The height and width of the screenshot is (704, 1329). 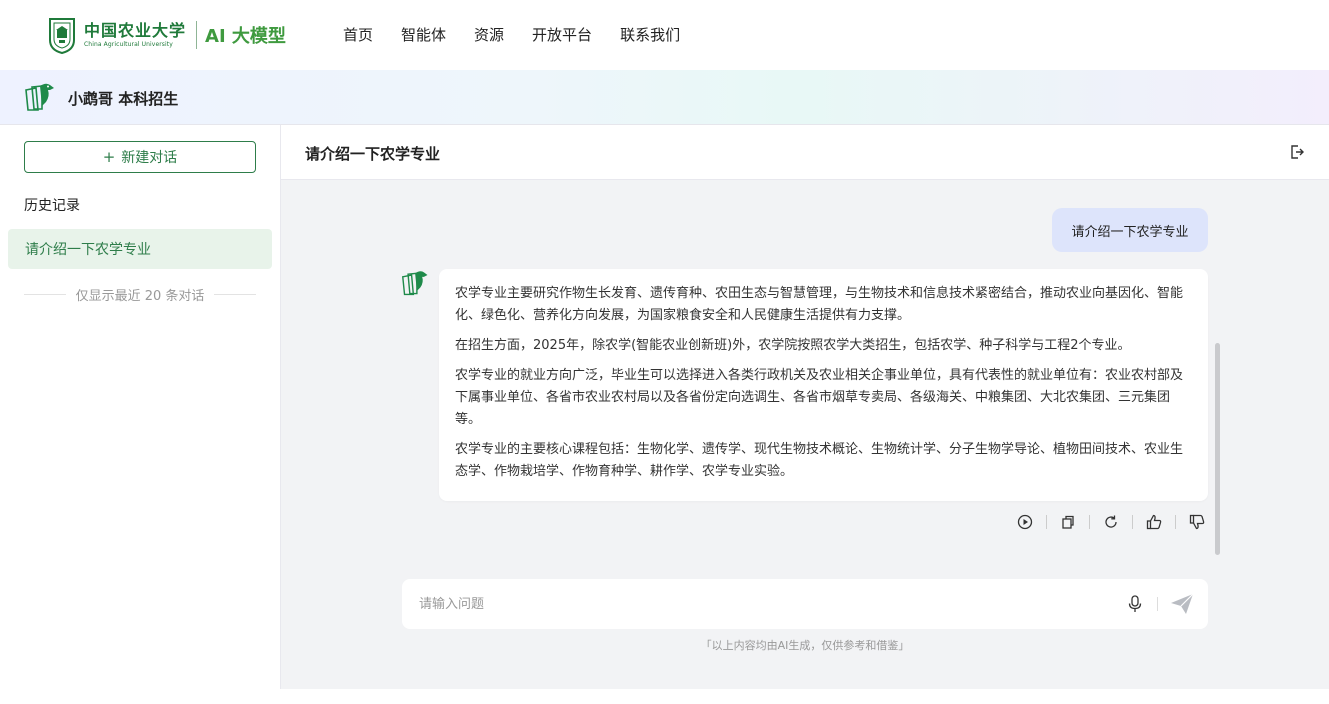 What do you see at coordinates (1297, 152) in the screenshot?
I see `logout-icon` at bounding box center [1297, 152].